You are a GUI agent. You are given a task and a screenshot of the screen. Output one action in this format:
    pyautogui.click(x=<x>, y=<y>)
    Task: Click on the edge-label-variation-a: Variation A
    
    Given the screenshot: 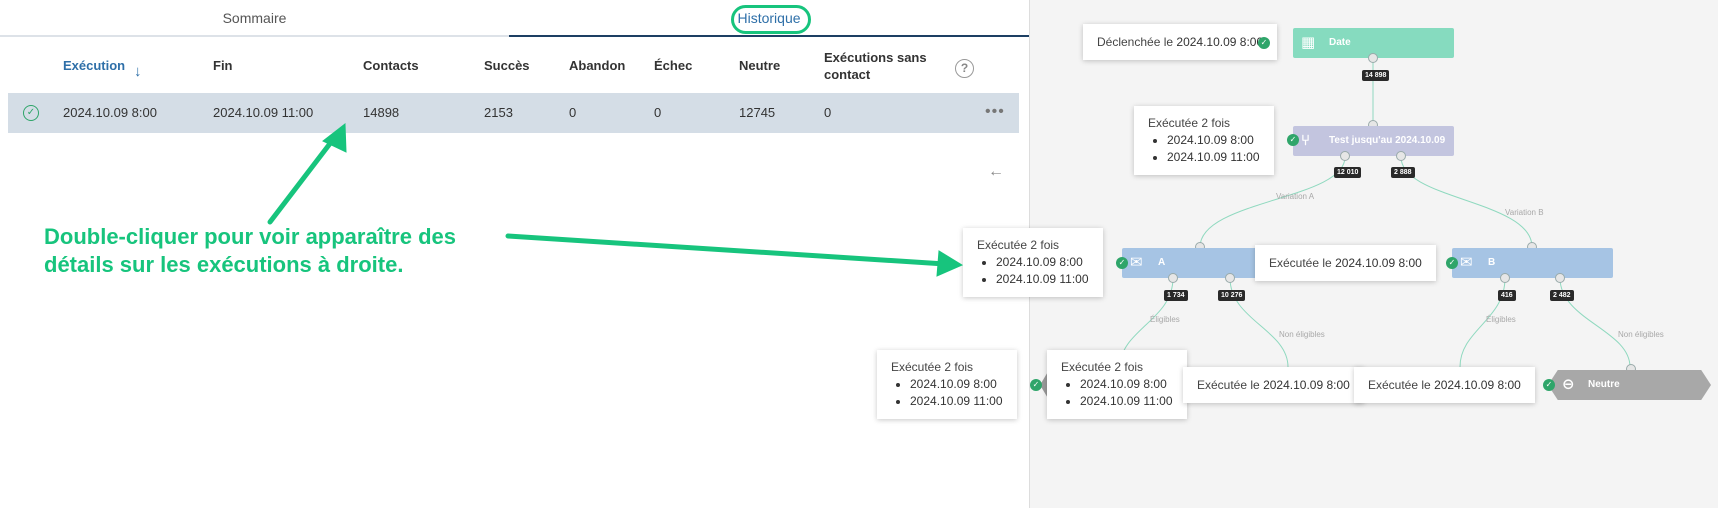 What is the action you would take?
    pyautogui.click(x=1295, y=196)
    